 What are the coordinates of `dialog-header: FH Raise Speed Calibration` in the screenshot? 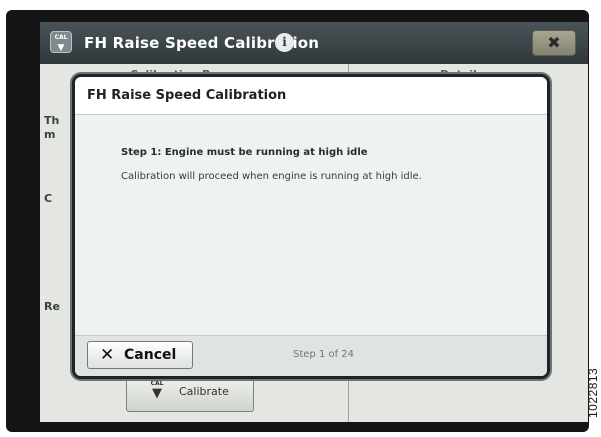 It's located at (311, 96).